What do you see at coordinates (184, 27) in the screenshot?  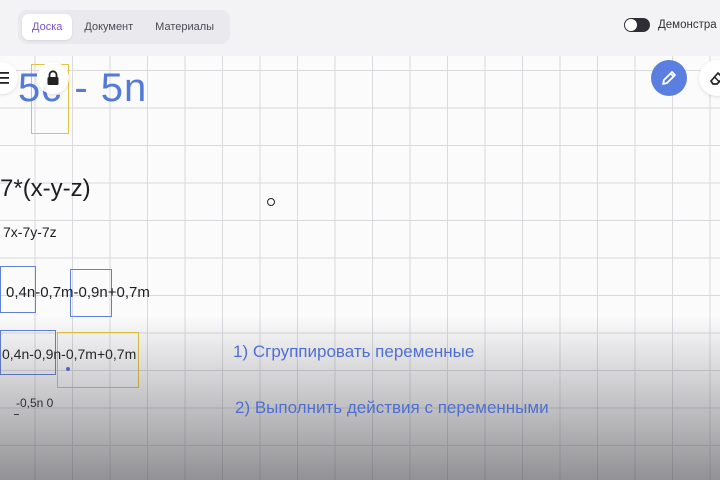 I see `tab-materials: Материалы` at bounding box center [184, 27].